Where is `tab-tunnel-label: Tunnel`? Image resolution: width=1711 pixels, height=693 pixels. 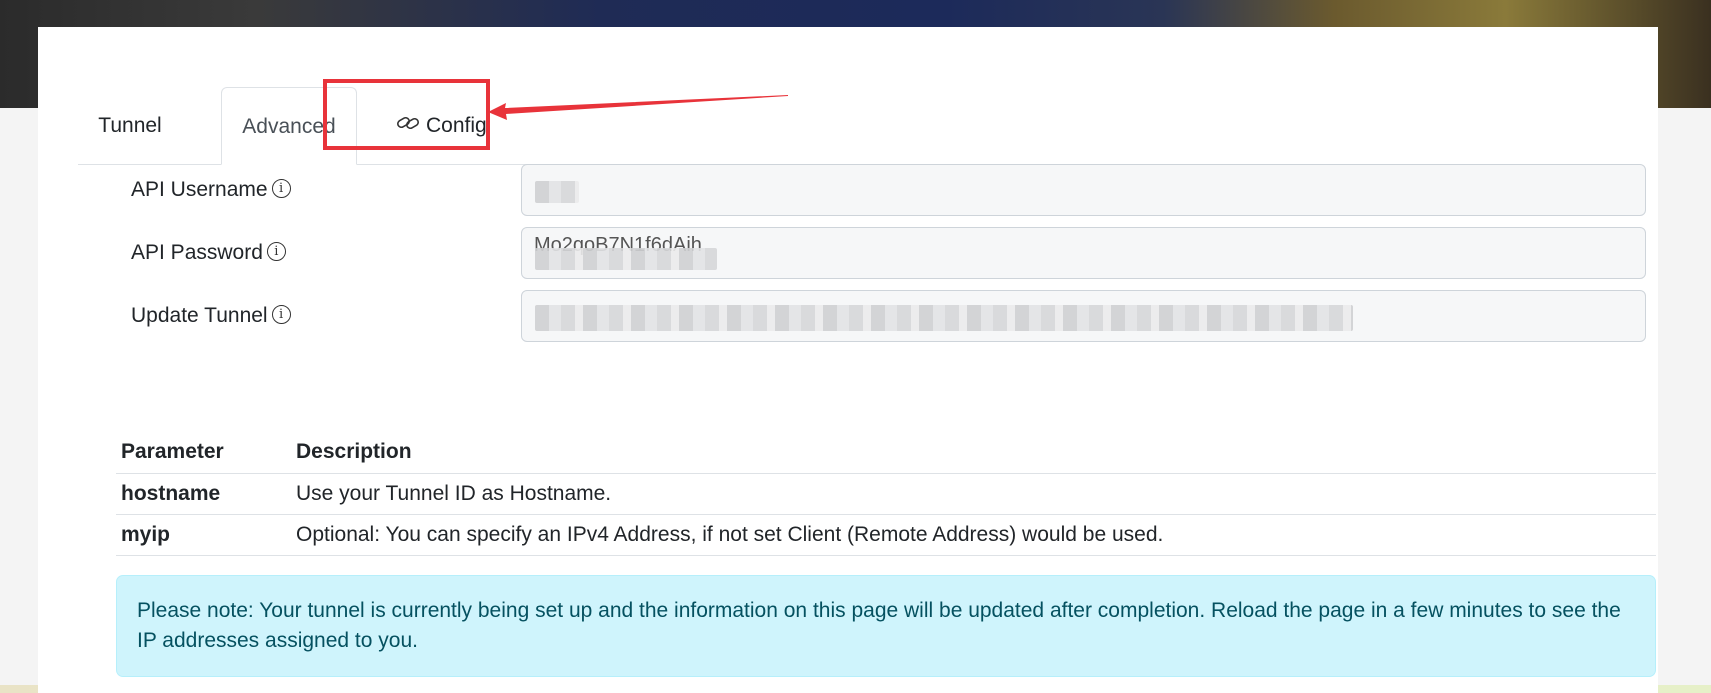 tab-tunnel-label: Tunnel is located at coordinates (130, 125).